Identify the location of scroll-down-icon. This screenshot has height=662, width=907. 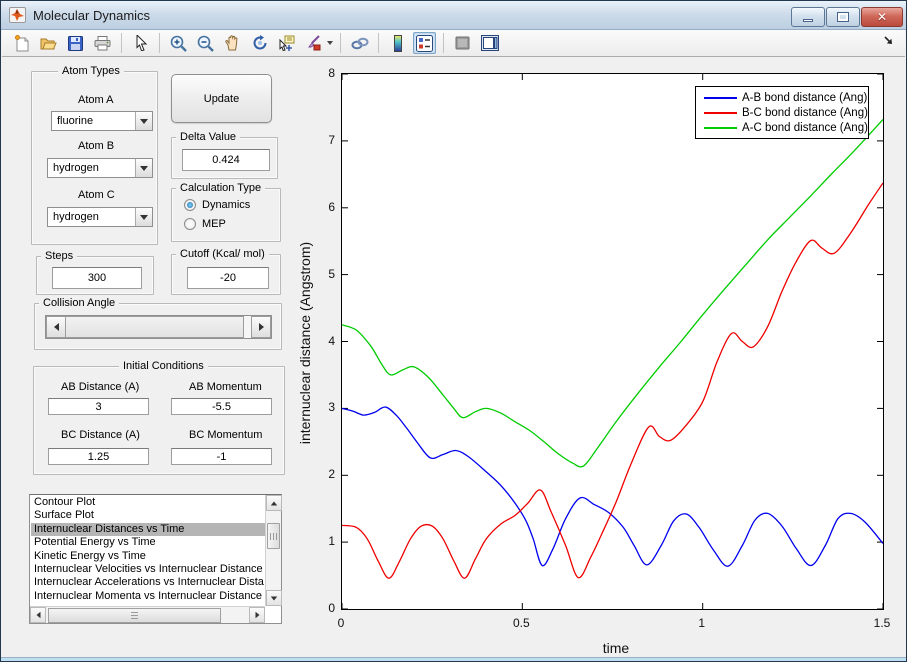
(274, 598).